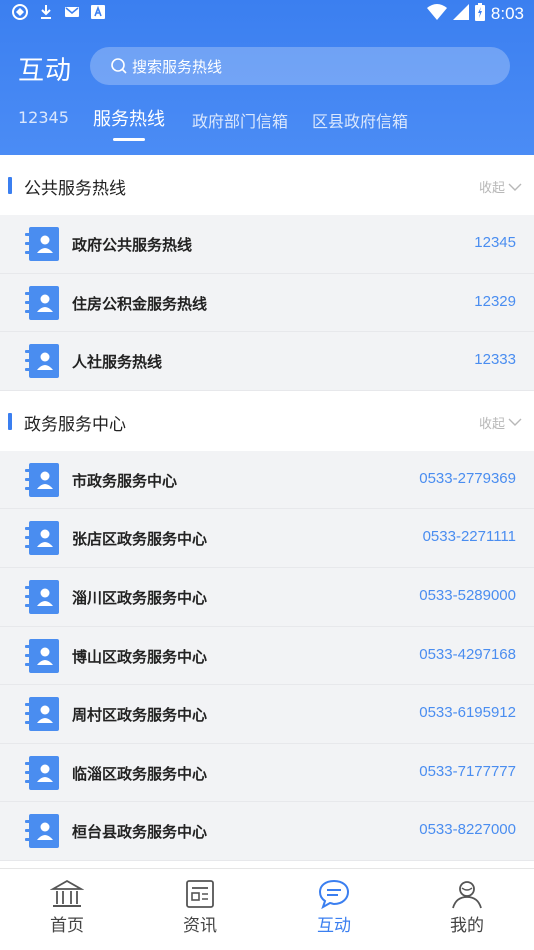 The height and width of the screenshot is (950, 534). I want to click on tab-bar: 12345 服务热线 政府部门信箱 区县政府信箱, so click(267, 131).